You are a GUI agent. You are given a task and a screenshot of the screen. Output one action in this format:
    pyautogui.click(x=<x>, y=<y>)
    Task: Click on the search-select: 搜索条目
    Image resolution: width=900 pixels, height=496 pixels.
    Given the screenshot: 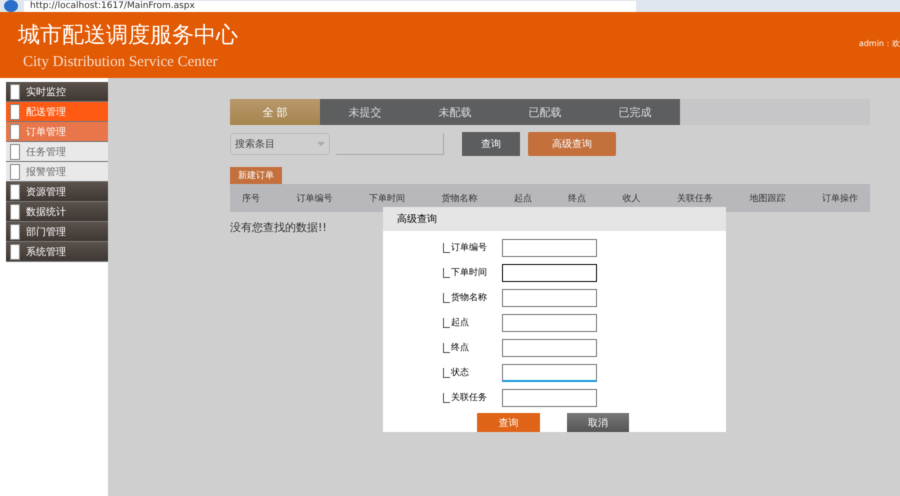 What is the action you would take?
    pyautogui.click(x=280, y=144)
    